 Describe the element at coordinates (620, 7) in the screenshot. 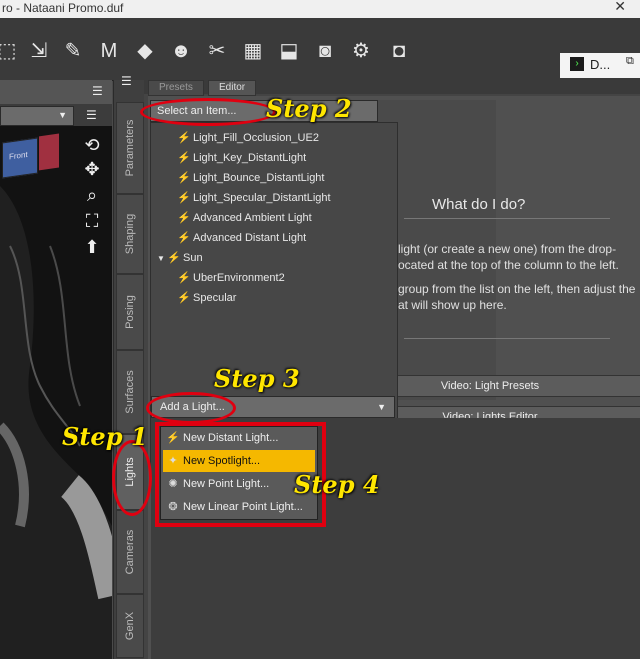

I see `close-icon: ✕` at that location.